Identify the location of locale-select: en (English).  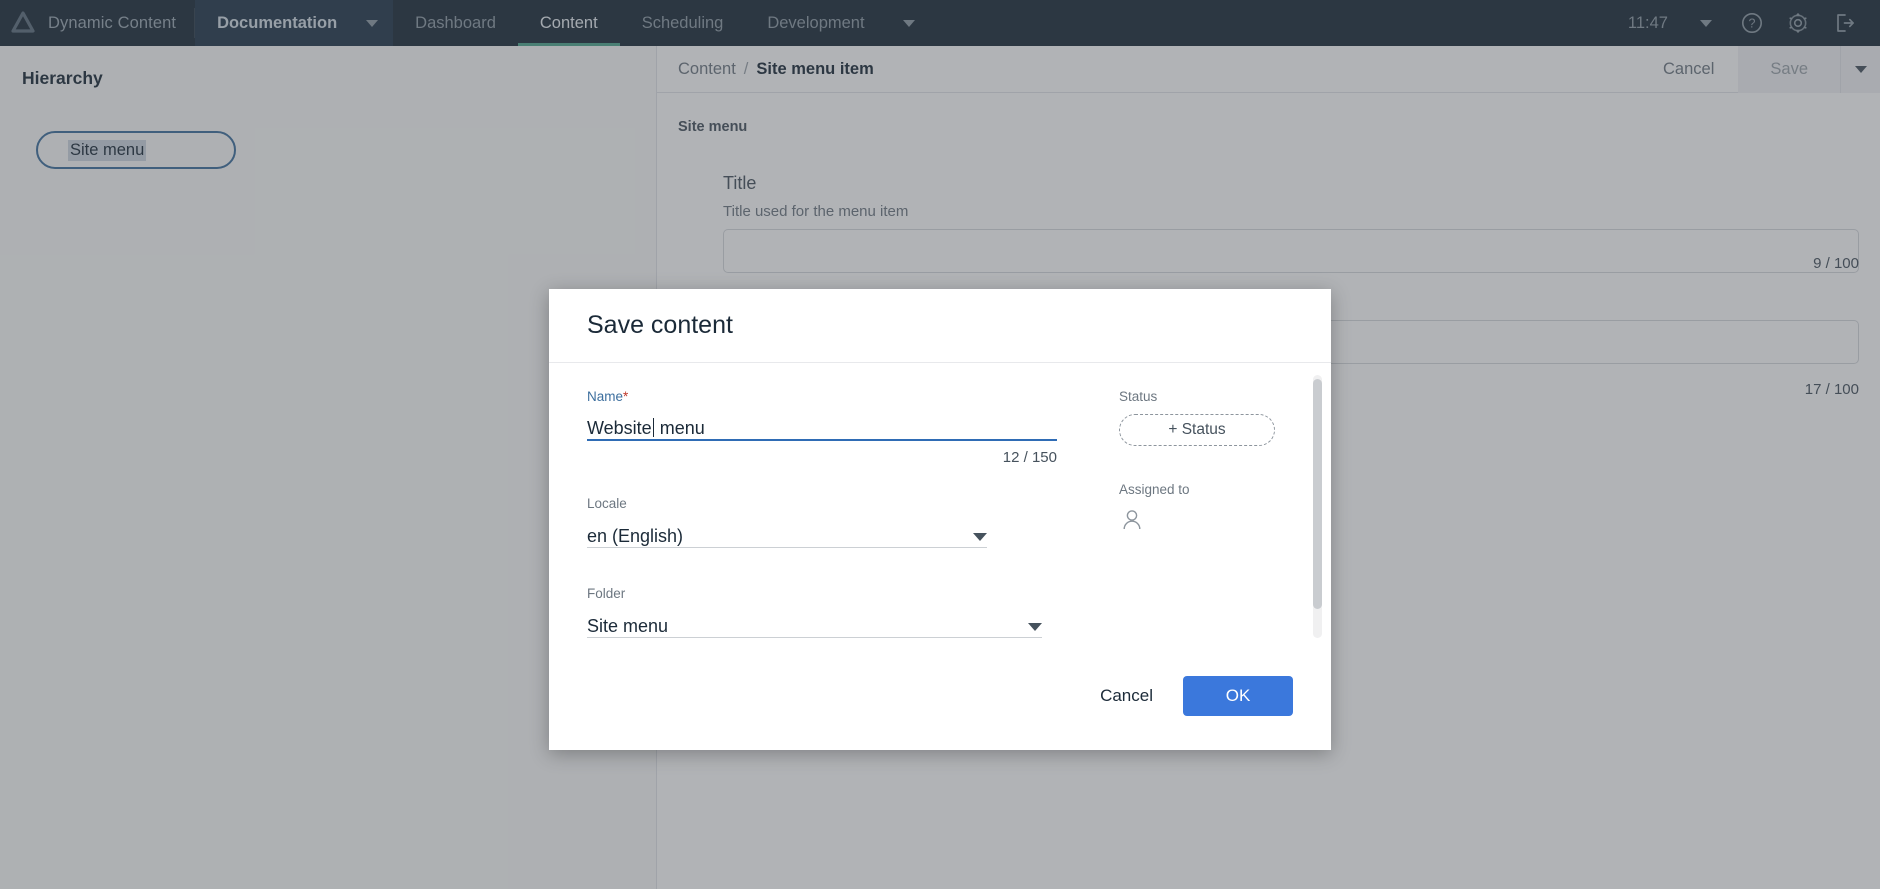
(787, 531).